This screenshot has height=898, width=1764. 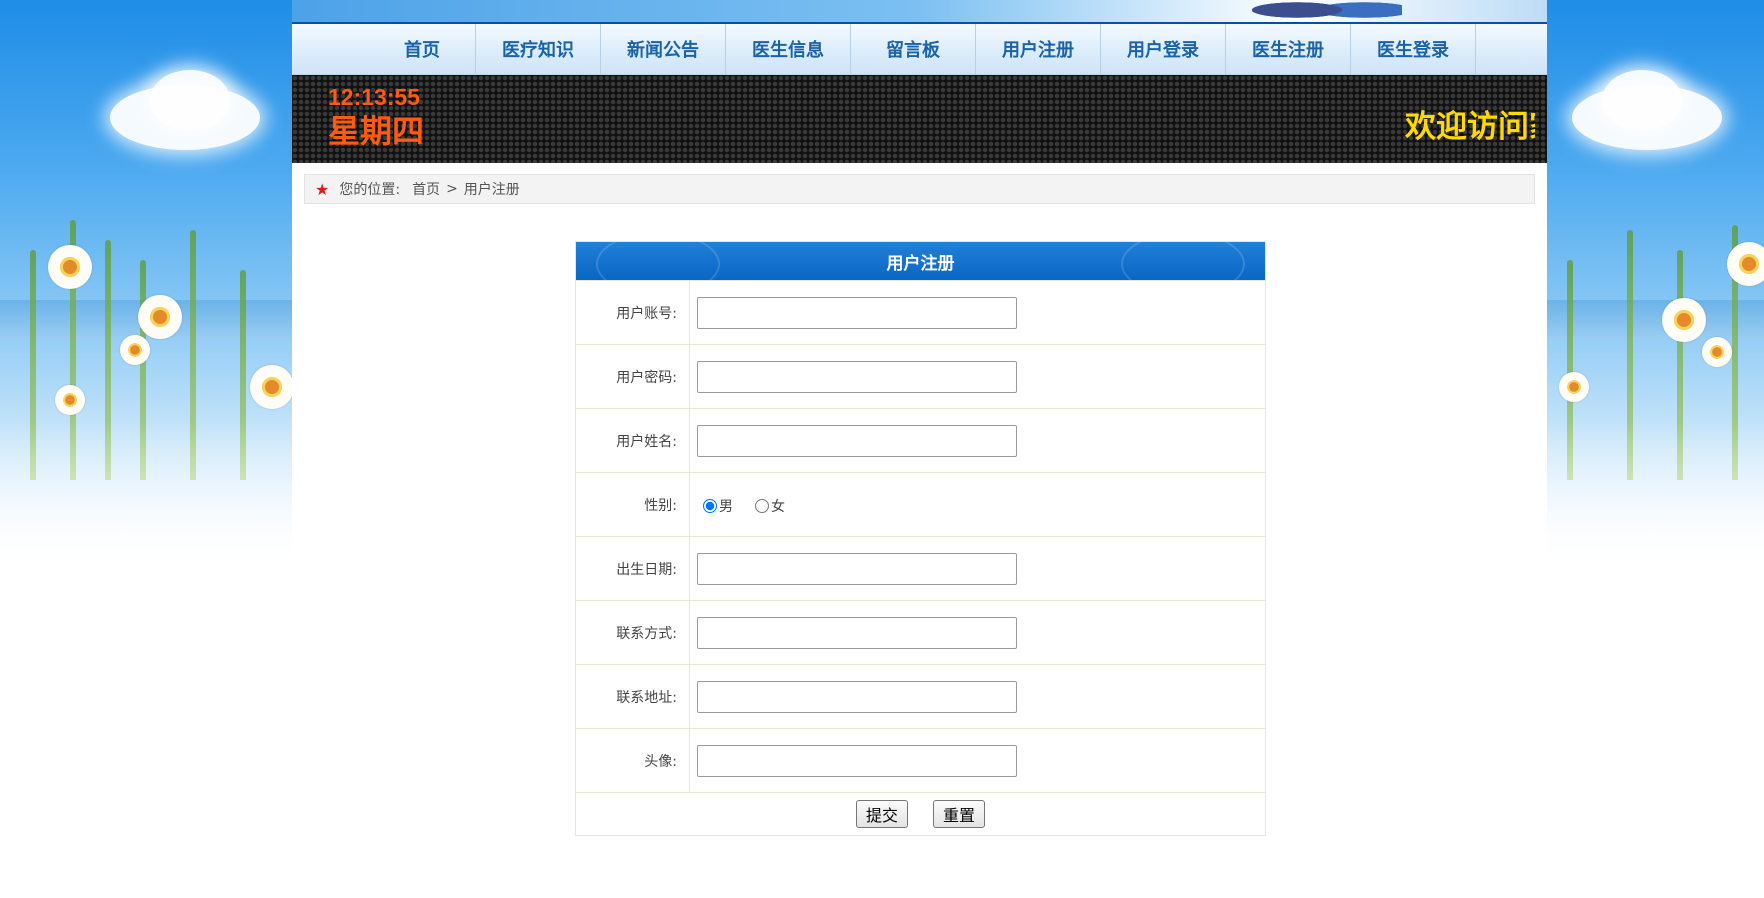 I want to click on right-background-decoration, so click(x=1655, y=449).